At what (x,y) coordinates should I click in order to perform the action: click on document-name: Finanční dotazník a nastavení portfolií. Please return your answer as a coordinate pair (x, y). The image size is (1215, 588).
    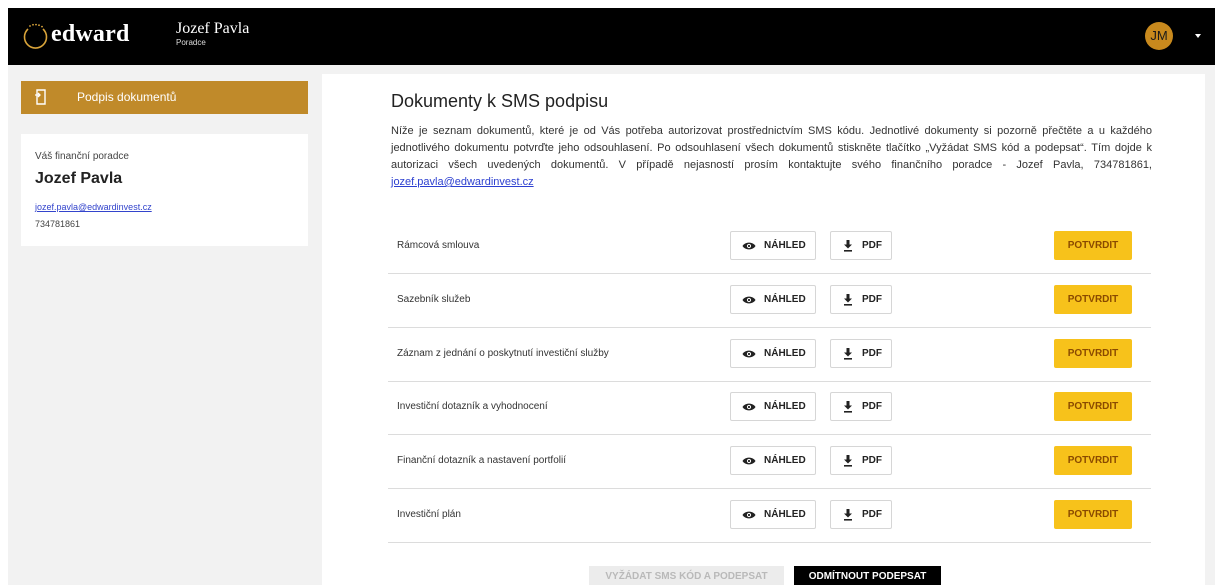
    Looking at the image, I should click on (481, 460).